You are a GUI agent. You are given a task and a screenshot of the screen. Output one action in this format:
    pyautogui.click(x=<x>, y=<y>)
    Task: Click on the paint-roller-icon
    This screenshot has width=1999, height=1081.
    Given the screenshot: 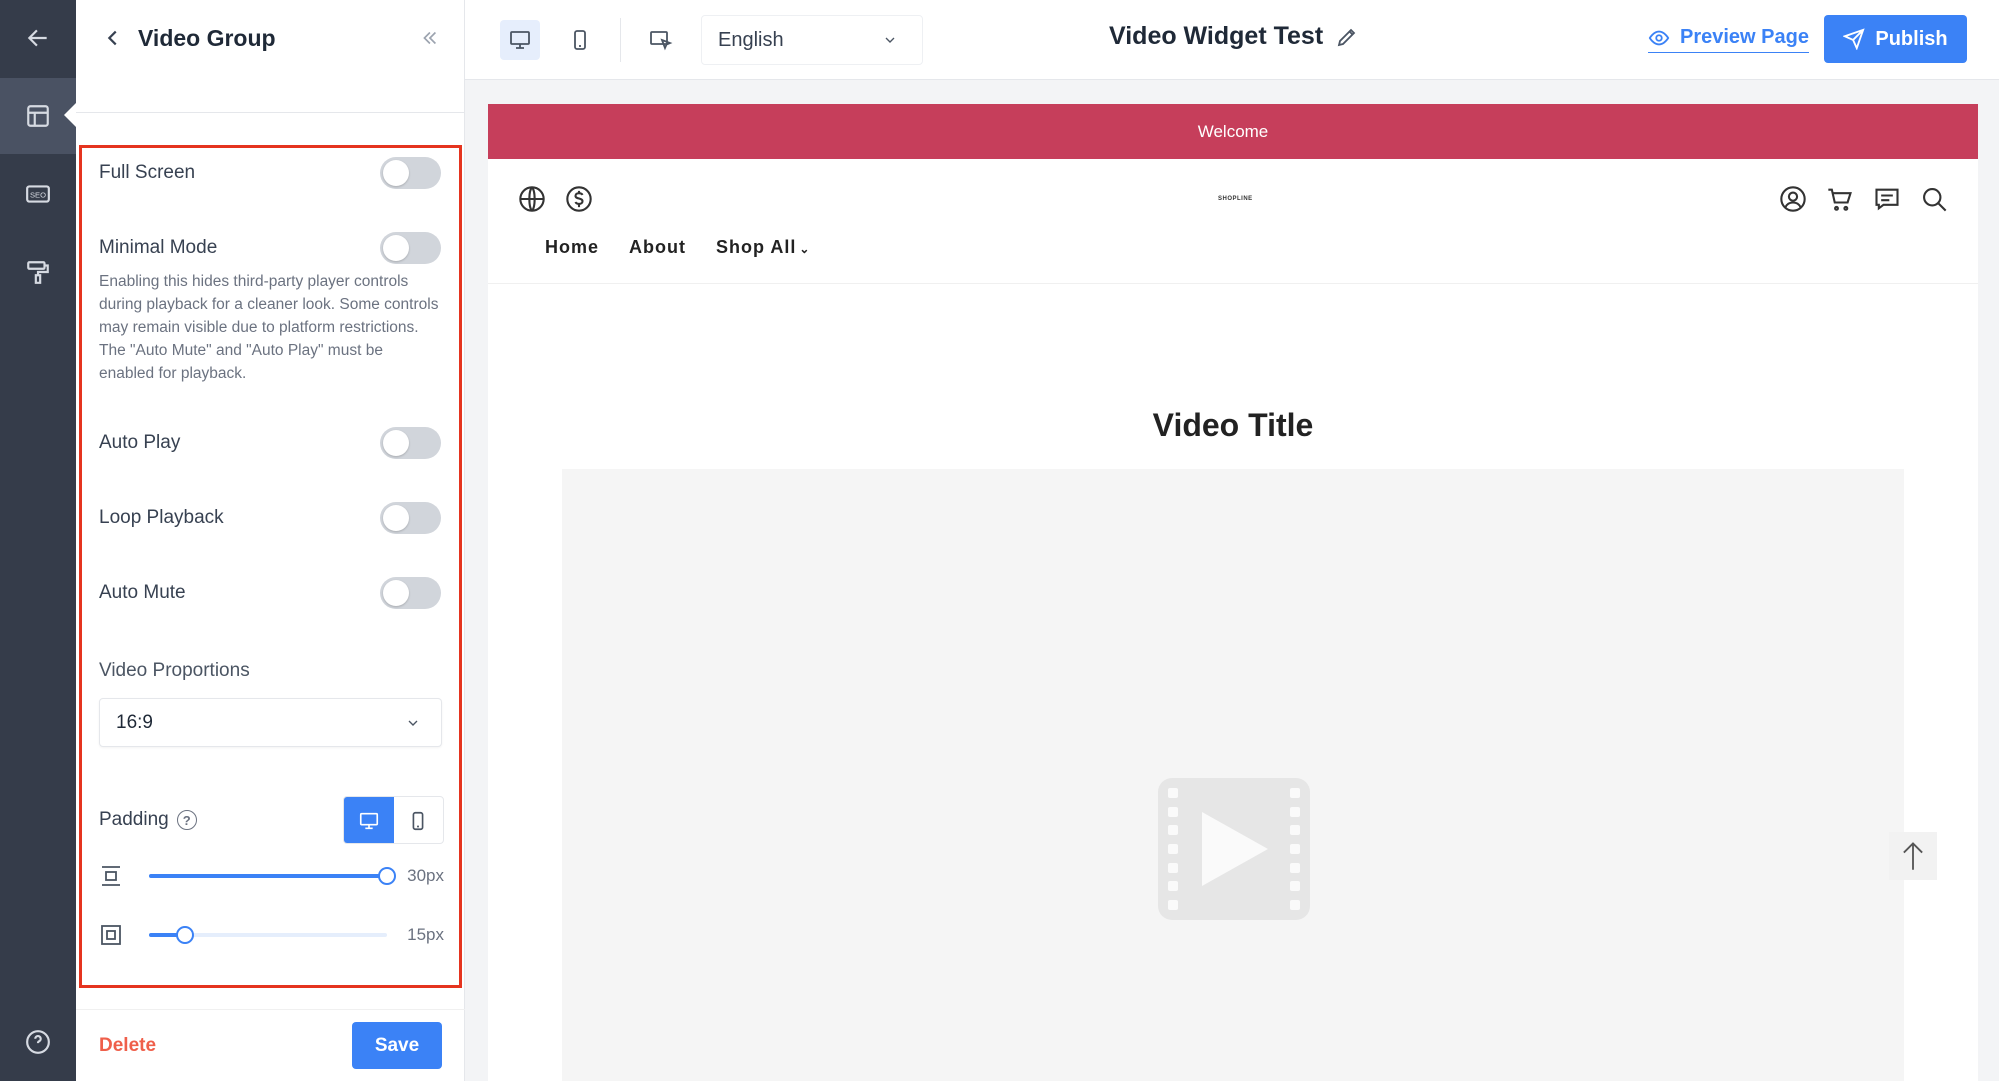 What is the action you would take?
    pyautogui.click(x=38, y=272)
    